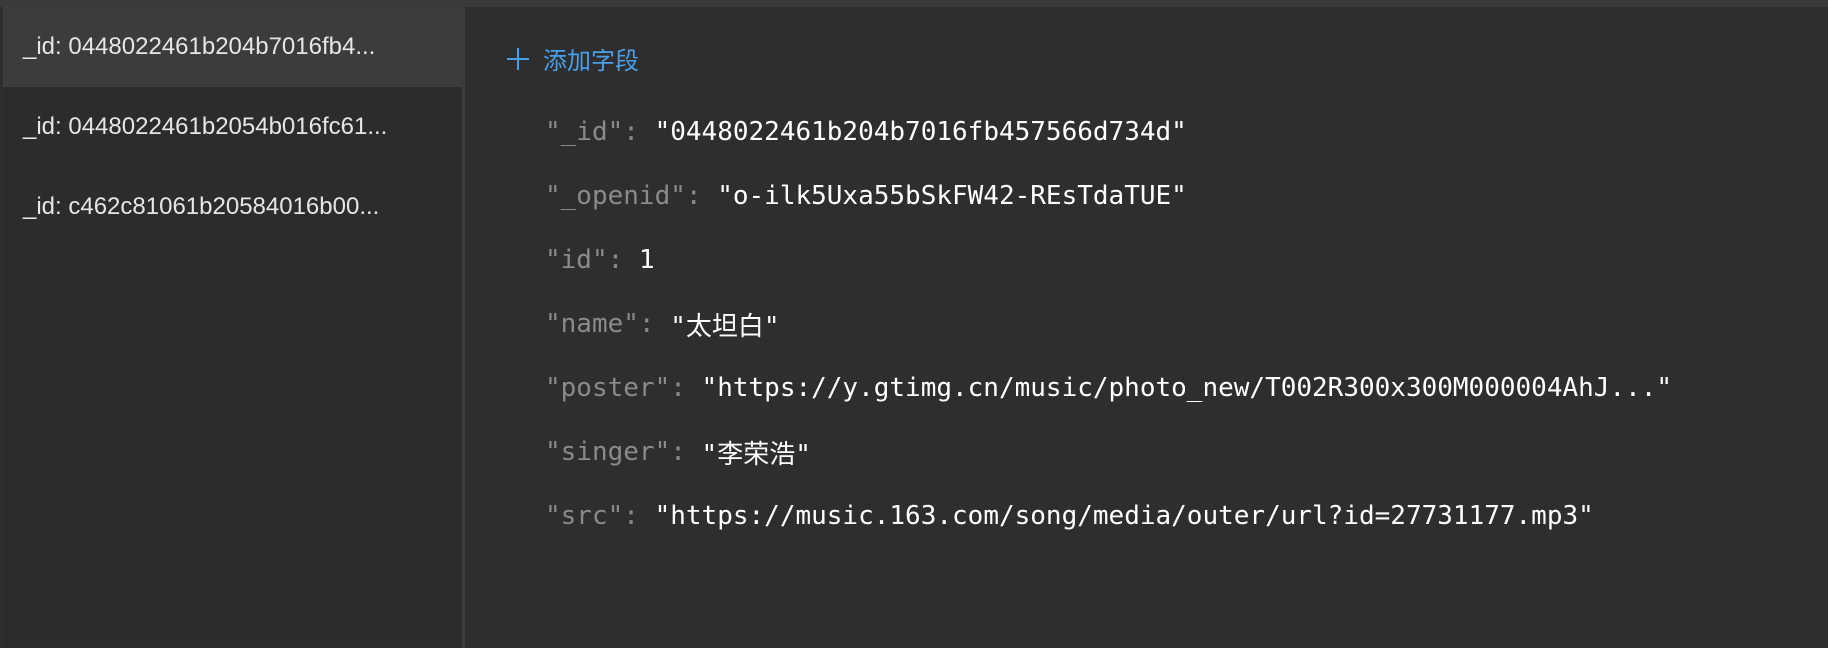 This screenshot has width=1828, height=648. Describe the element at coordinates (591, 61) in the screenshot. I see `add-field-label: 添加字段` at that location.